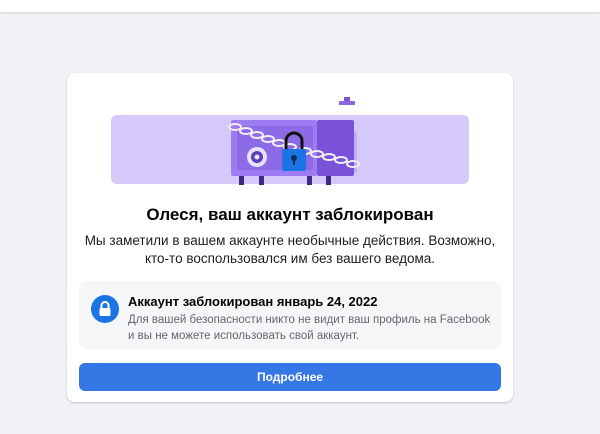 Image resolution: width=600 pixels, height=434 pixels. What do you see at coordinates (253, 301) in the screenshot?
I see `notice-title: Аккаунт заблокирован январь 24, 2022` at bounding box center [253, 301].